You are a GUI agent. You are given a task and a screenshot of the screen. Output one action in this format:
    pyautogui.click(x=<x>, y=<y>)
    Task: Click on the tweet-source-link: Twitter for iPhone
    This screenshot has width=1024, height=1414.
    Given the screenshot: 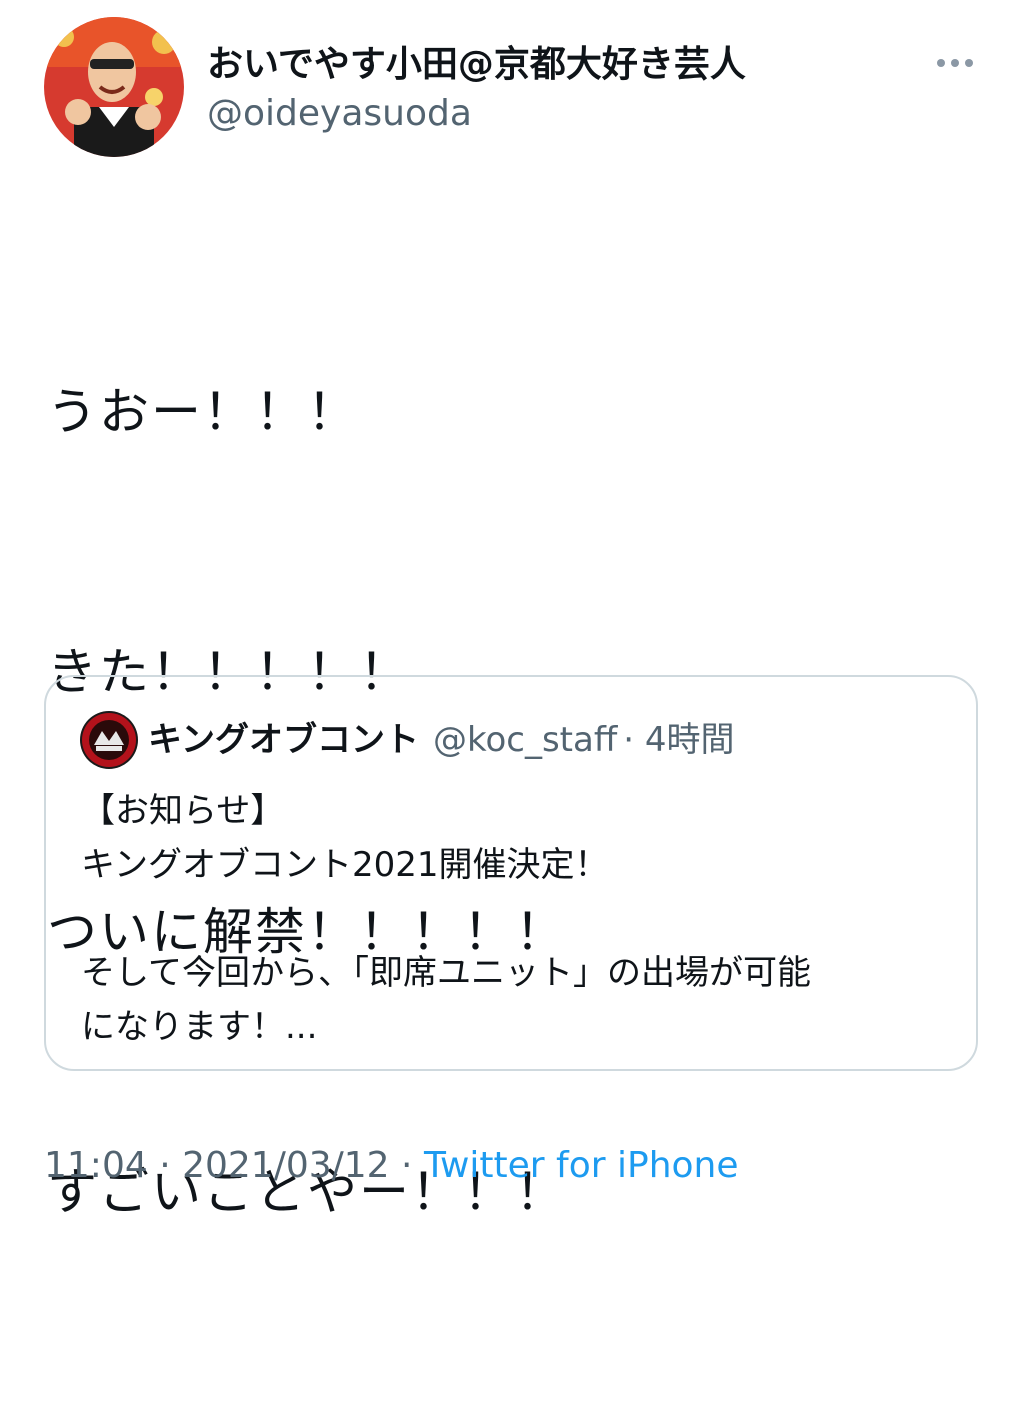 What is the action you would take?
    pyautogui.click(x=581, y=1165)
    